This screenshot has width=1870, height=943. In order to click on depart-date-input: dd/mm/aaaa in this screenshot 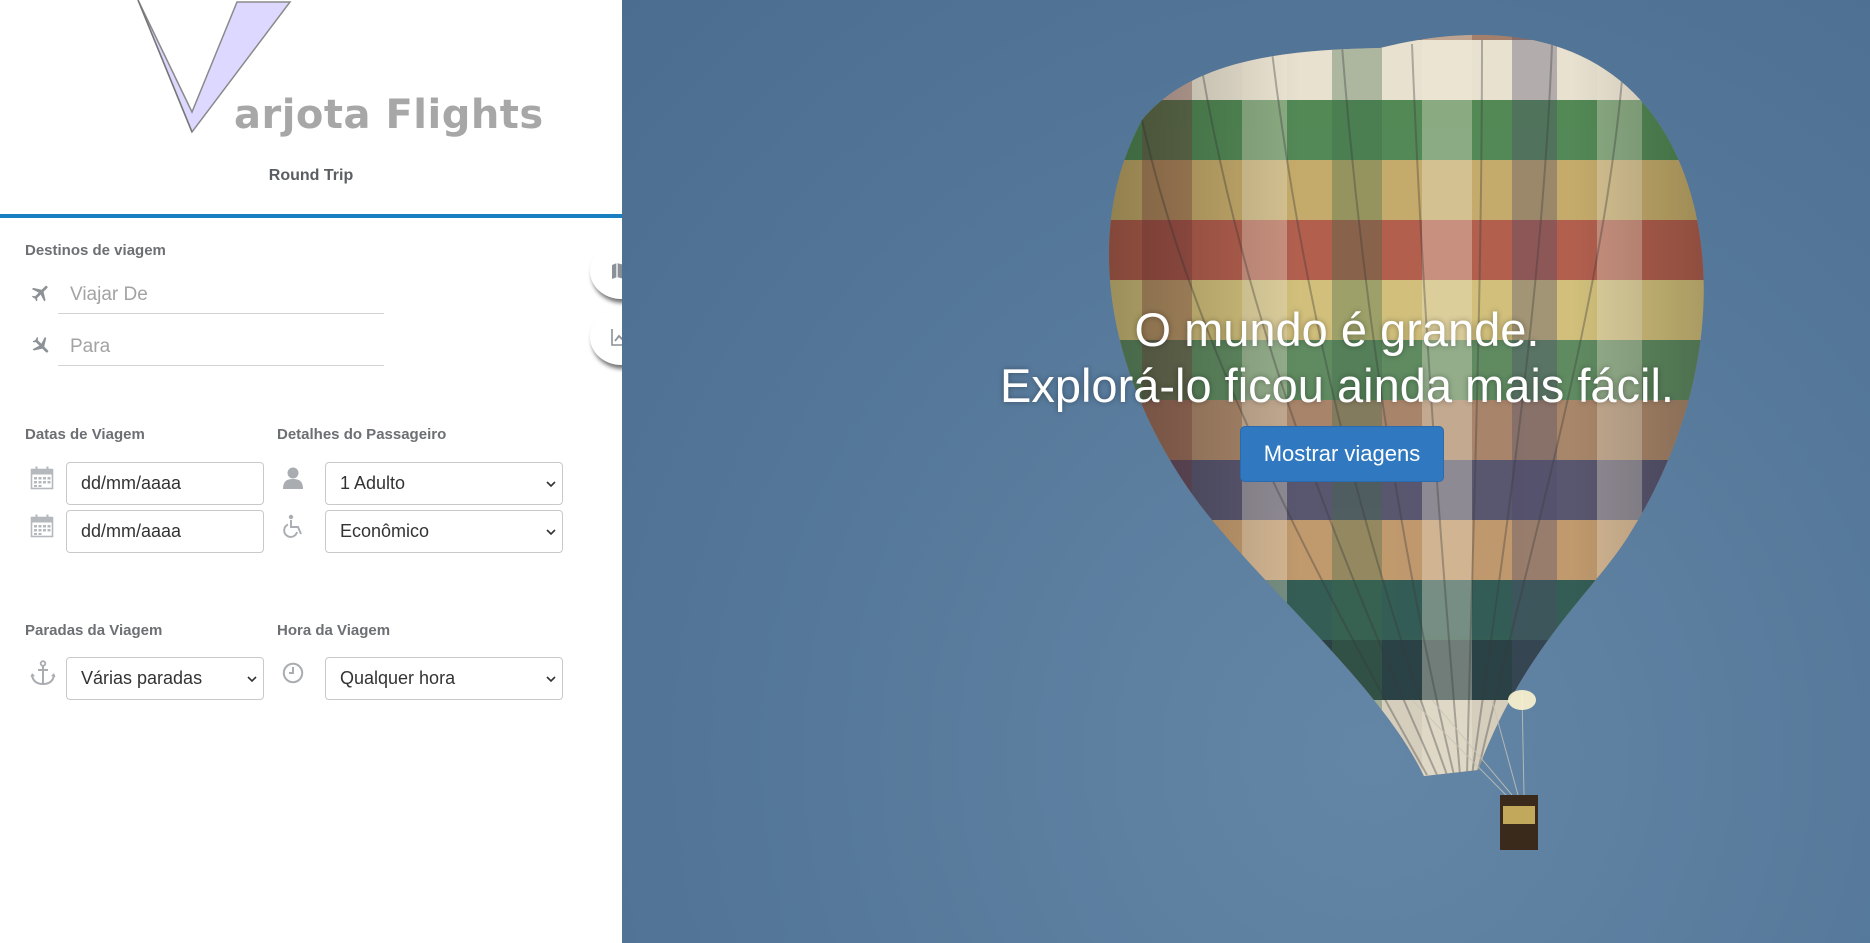, I will do `click(165, 483)`.